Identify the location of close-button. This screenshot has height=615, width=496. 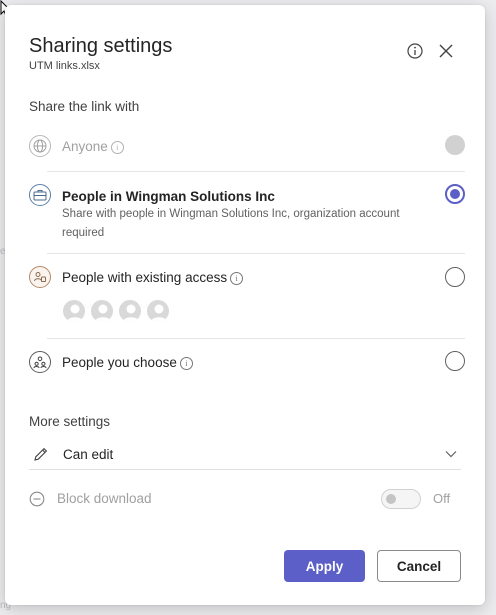
(446, 51).